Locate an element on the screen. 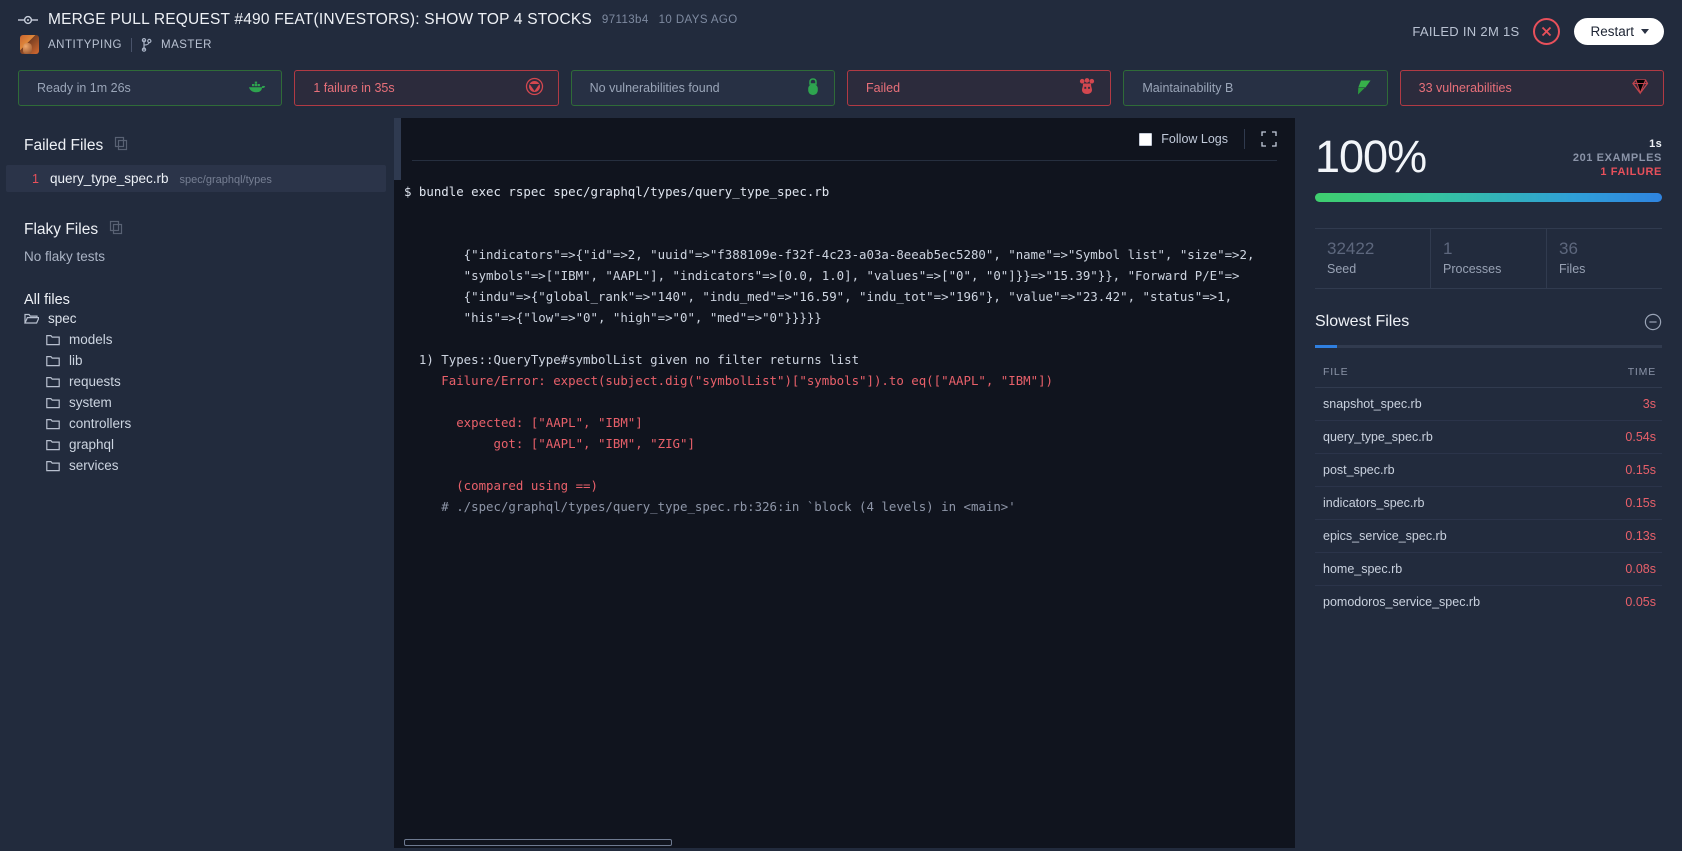 The width and height of the screenshot is (1682, 851). table-row: pomodoros_service_spec.rb 0.05s is located at coordinates (1488, 602).